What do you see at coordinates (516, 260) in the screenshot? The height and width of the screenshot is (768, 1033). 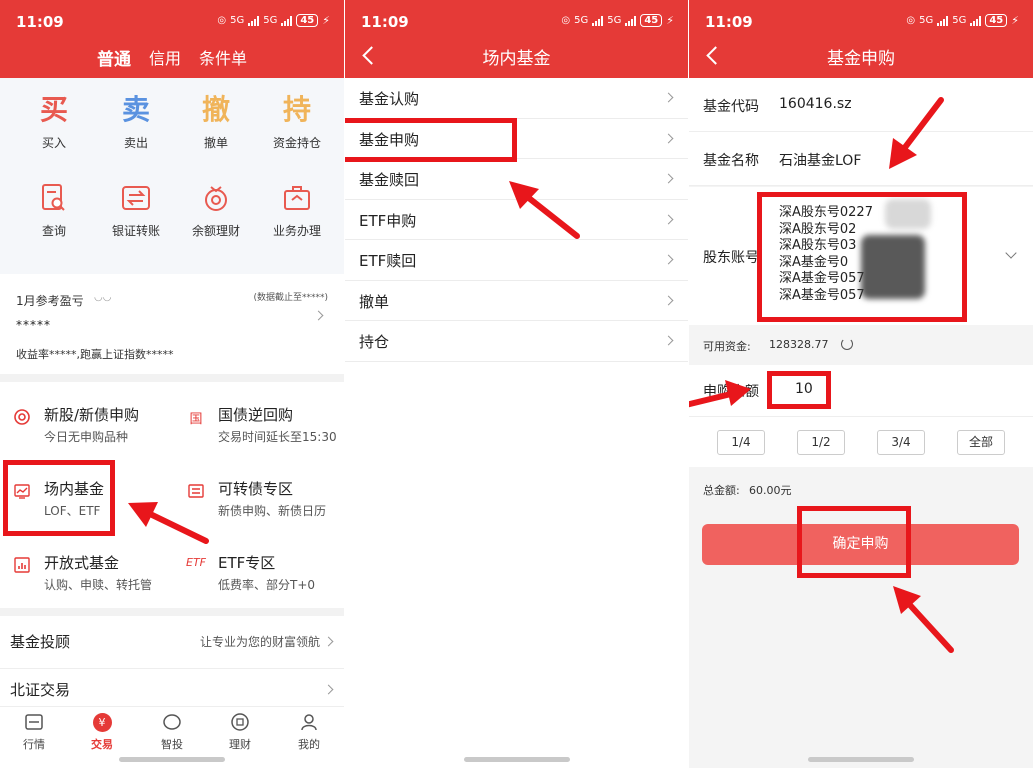 I see `menu-item-etf-redemption: ETF赎回` at bounding box center [516, 260].